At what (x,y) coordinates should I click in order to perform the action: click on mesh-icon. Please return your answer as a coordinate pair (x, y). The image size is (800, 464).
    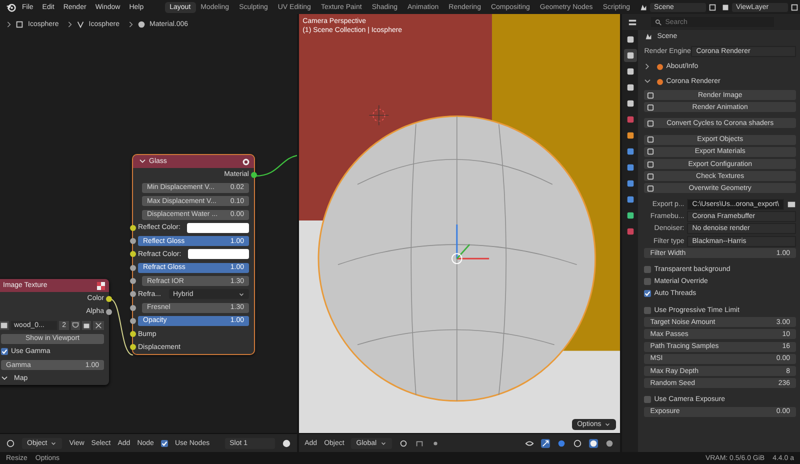
    Looking at the image, I should click on (80, 24).